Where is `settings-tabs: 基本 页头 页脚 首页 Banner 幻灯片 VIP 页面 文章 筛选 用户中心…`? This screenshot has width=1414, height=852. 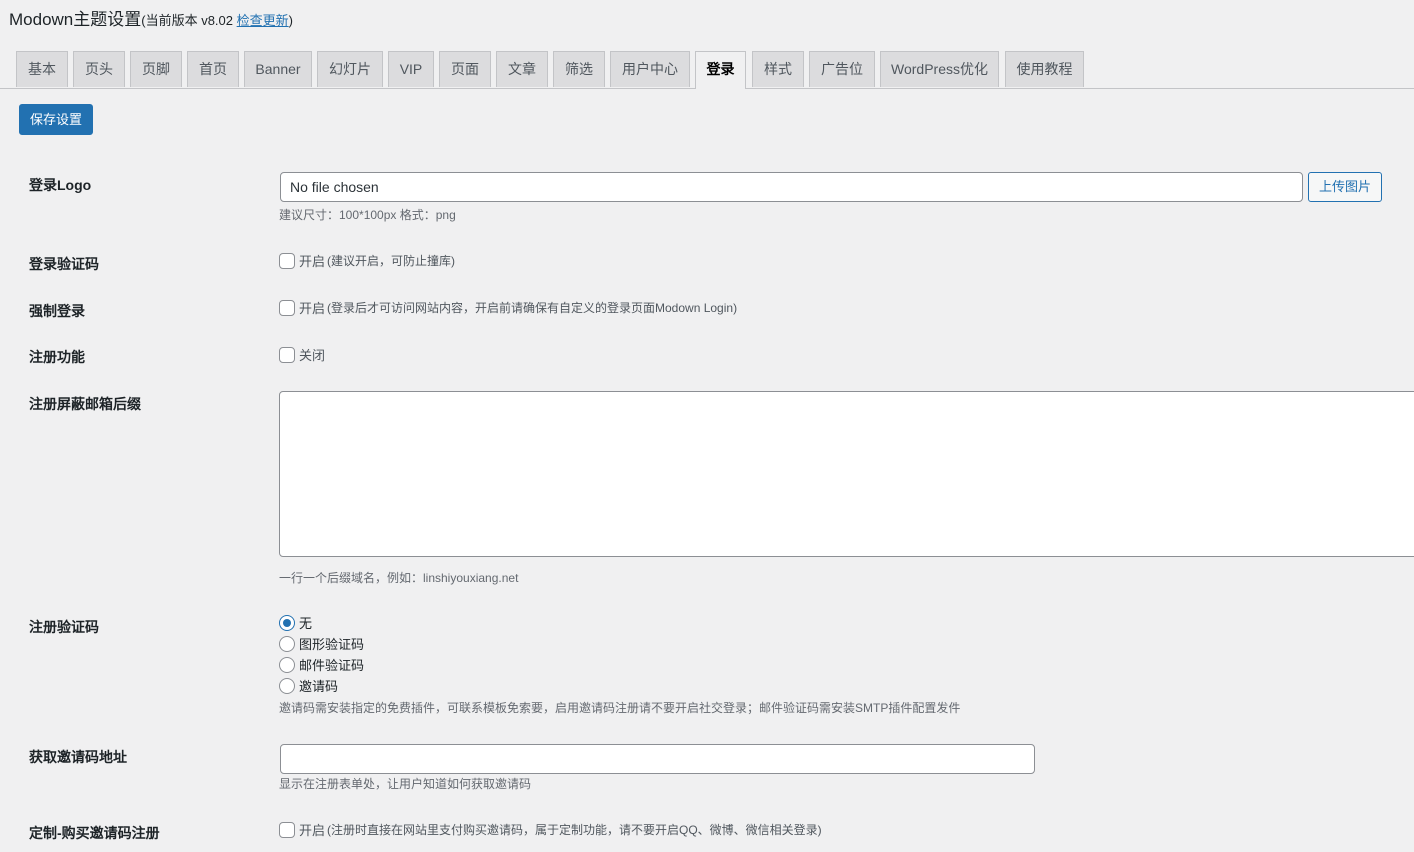 settings-tabs: 基本 页头 页脚 首页 Banner 幻灯片 VIP 页面 文章 筛选 用户中心… is located at coordinates (707, 70).